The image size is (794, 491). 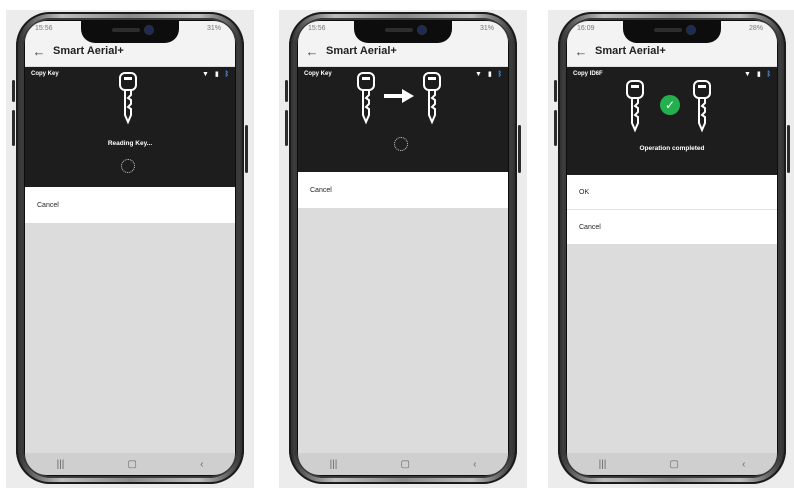 I want to click on dialog-header: Copy ID6F ▼ ▮ ᛒ, so click(x=672, y=74).